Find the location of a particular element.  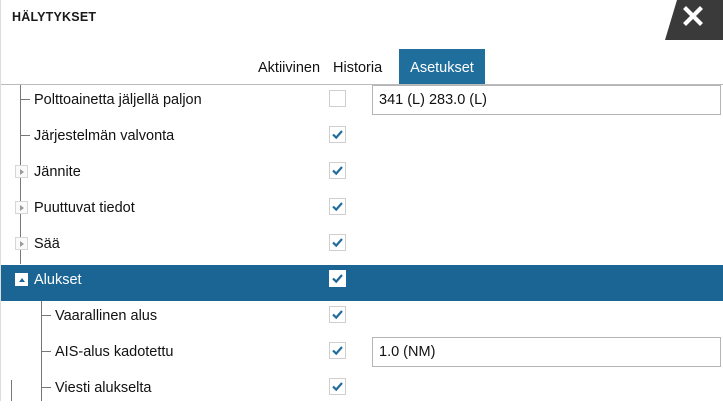

close-icon is located at coordinates (694, 20).